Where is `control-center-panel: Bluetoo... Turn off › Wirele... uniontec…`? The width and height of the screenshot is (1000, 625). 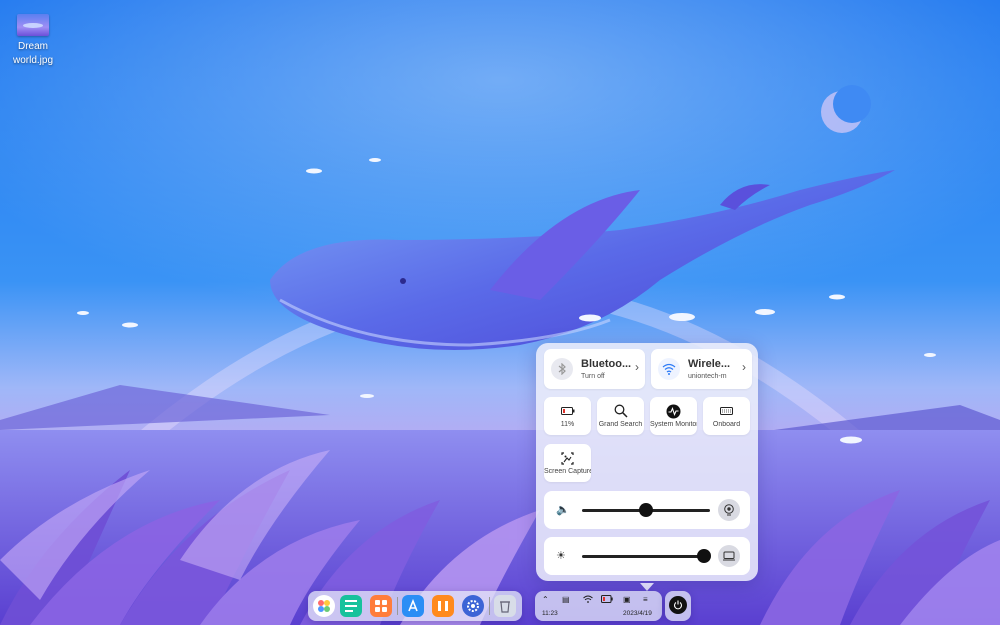
control-center-panel: Bluetoo... Turn off › Wirele... uniontec… is located at coordinates (647, 462).